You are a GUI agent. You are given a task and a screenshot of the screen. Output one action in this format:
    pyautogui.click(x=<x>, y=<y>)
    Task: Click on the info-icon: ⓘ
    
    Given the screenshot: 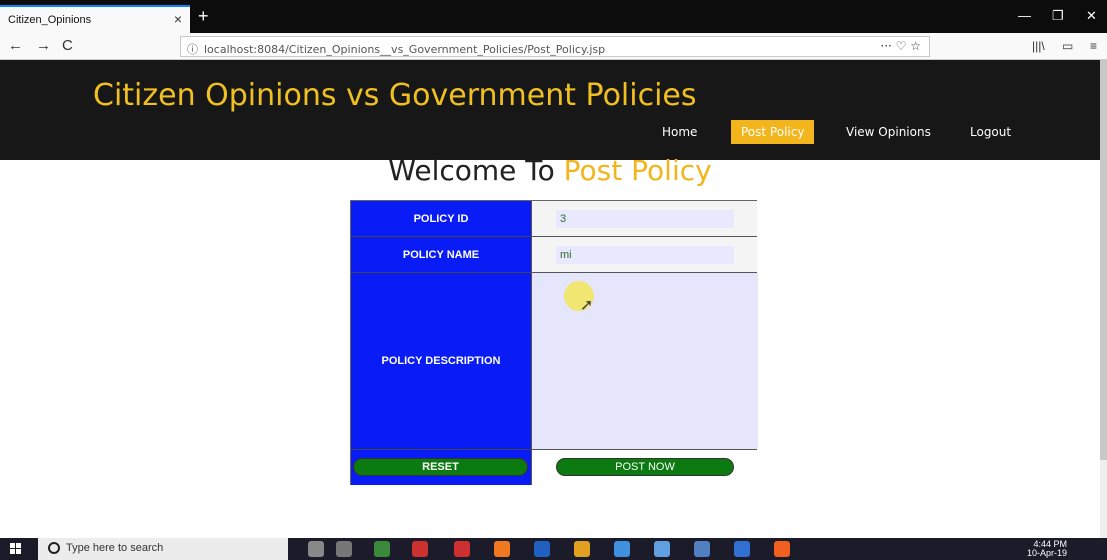 What is the action you would take?
    pyautogui.click(x=192, y=49)
    